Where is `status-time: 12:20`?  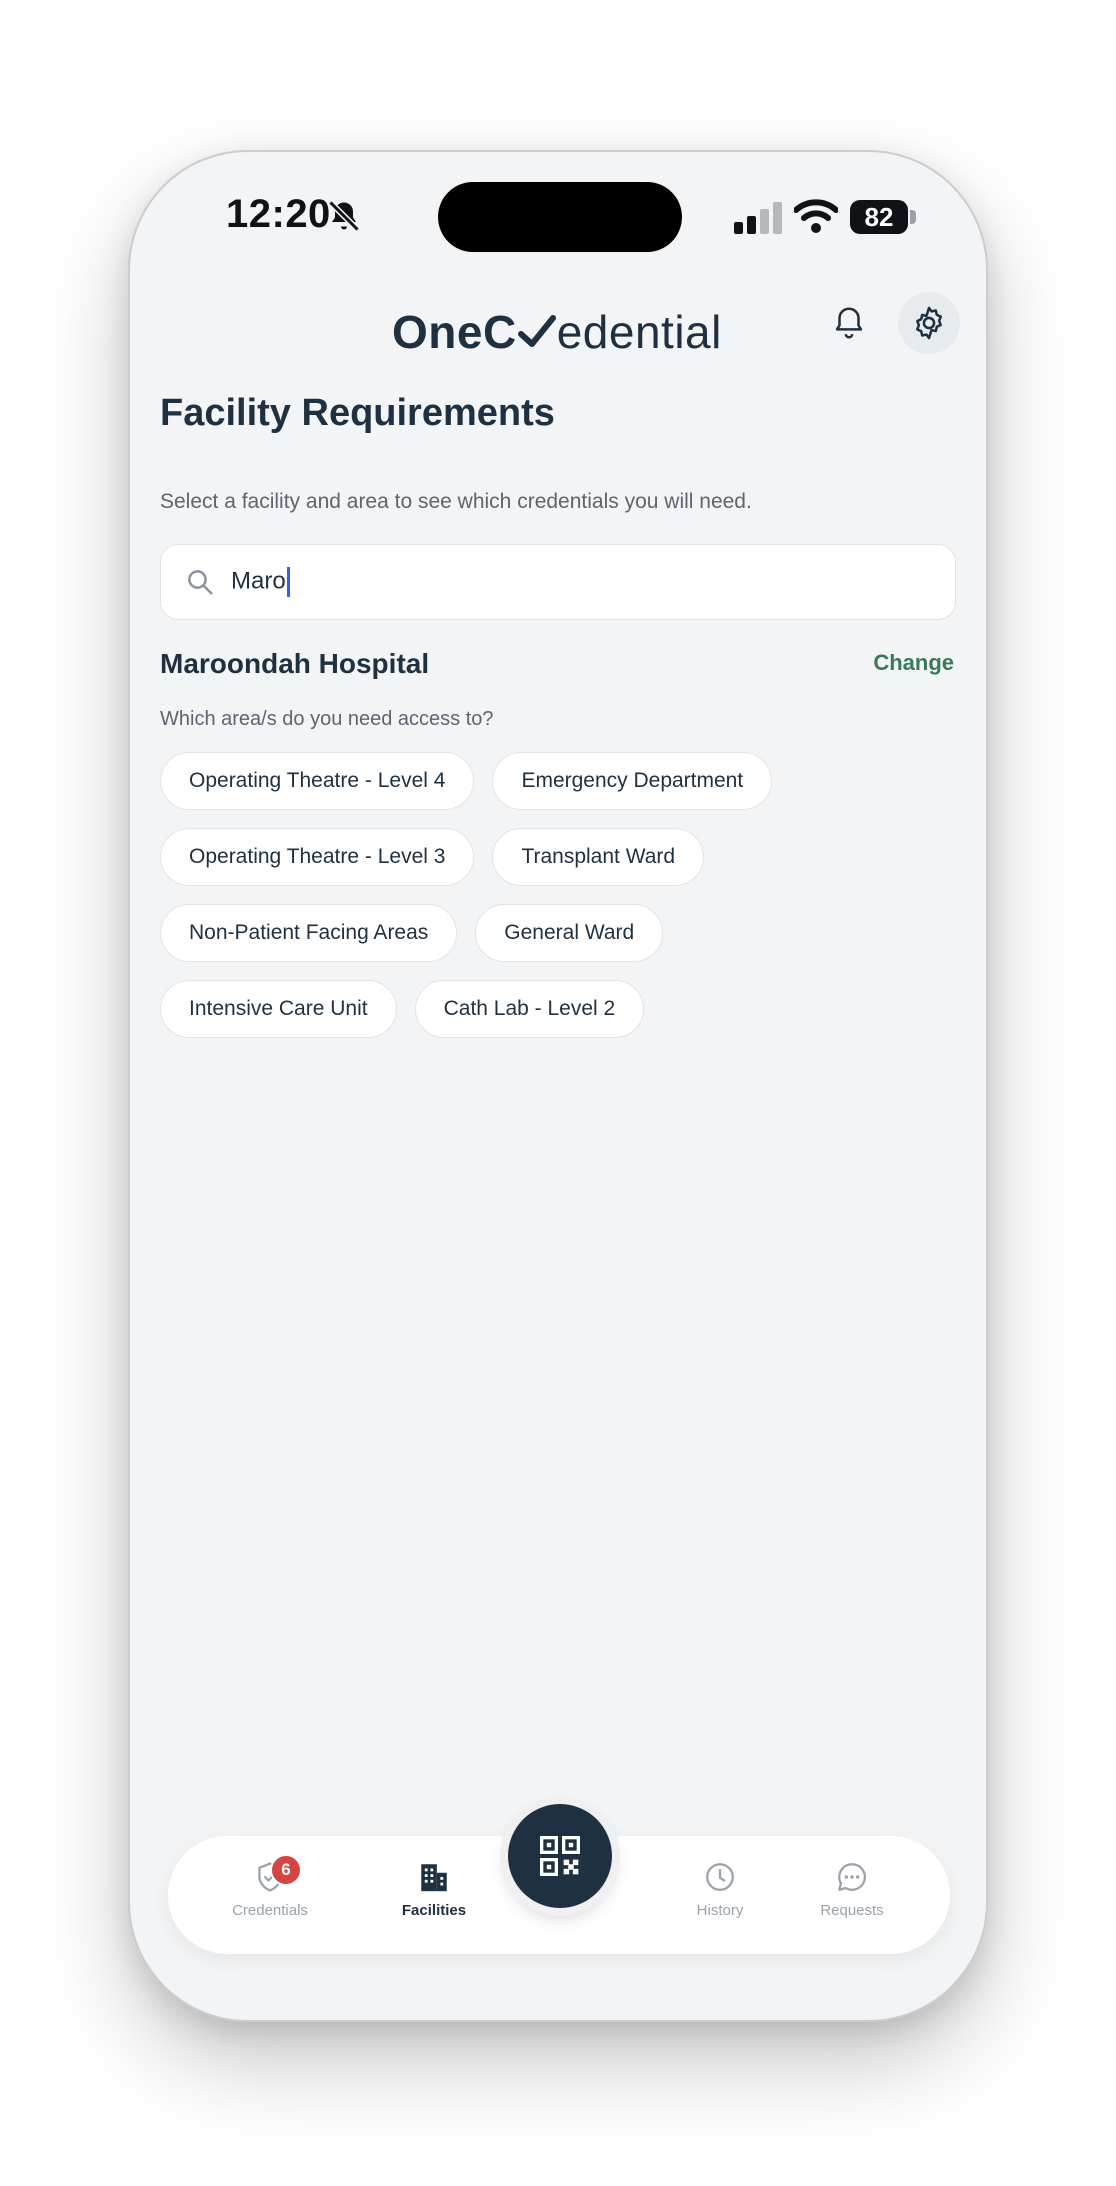
status-time: 12:20 is located at coordinates (278, 214).